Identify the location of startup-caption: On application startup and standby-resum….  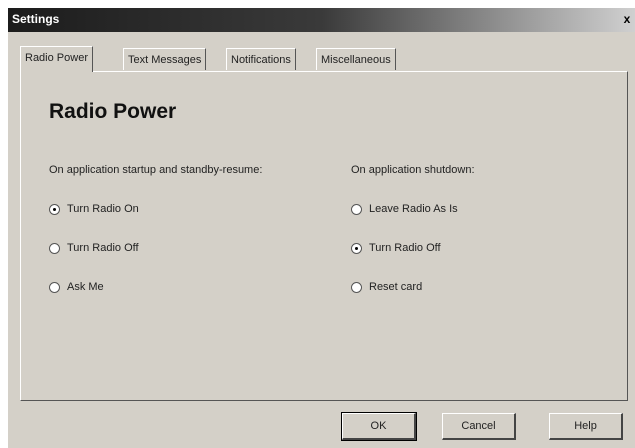
(156, 170).